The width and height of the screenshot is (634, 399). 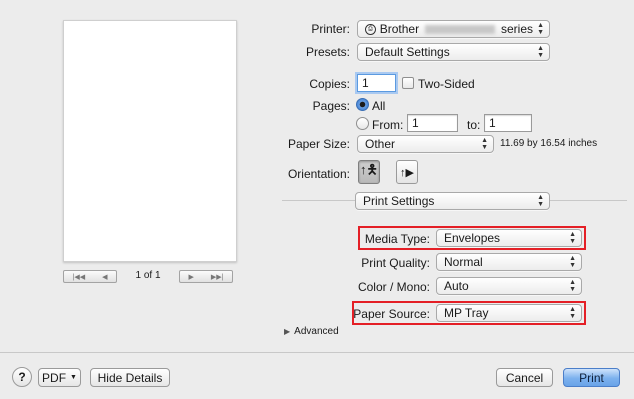 I want to click on preview-nav-back-group: |◀◀ ◀, so click(x=90, y=276).